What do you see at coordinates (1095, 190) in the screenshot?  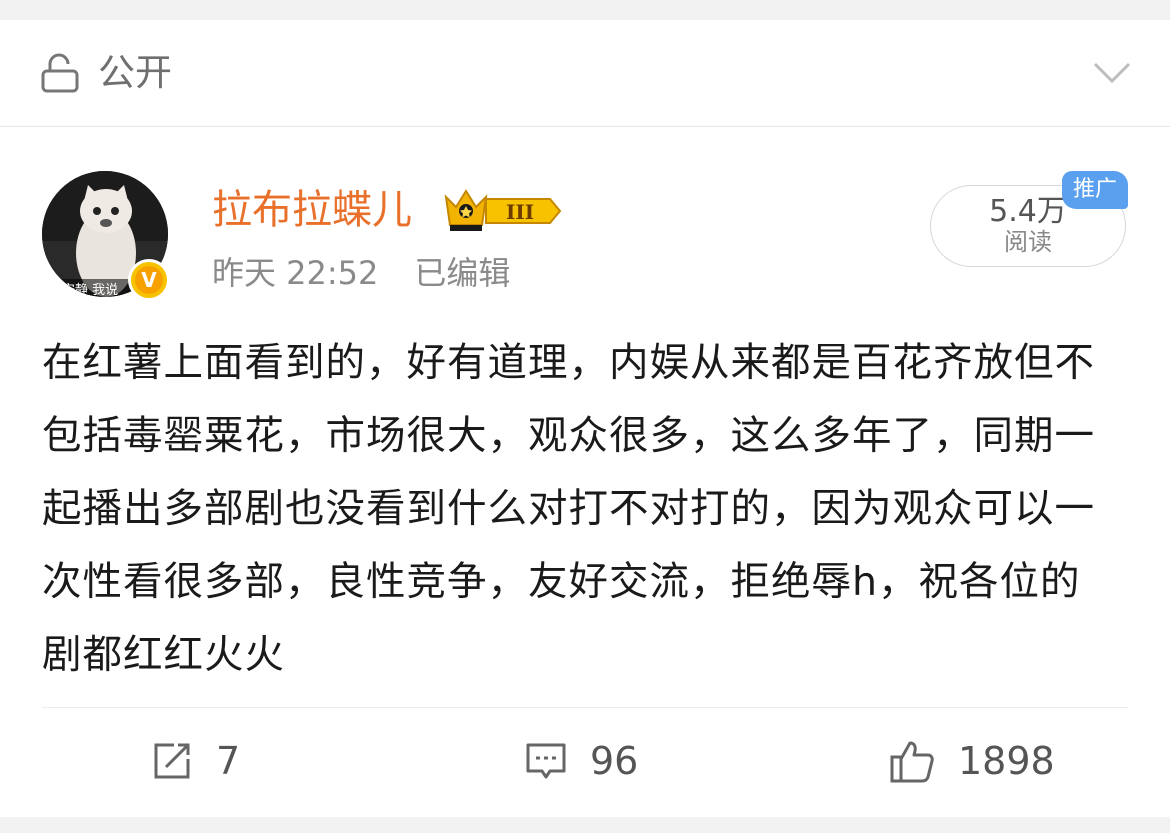 I see `promote-tag: 推广` at bounding box center [1095, 190].